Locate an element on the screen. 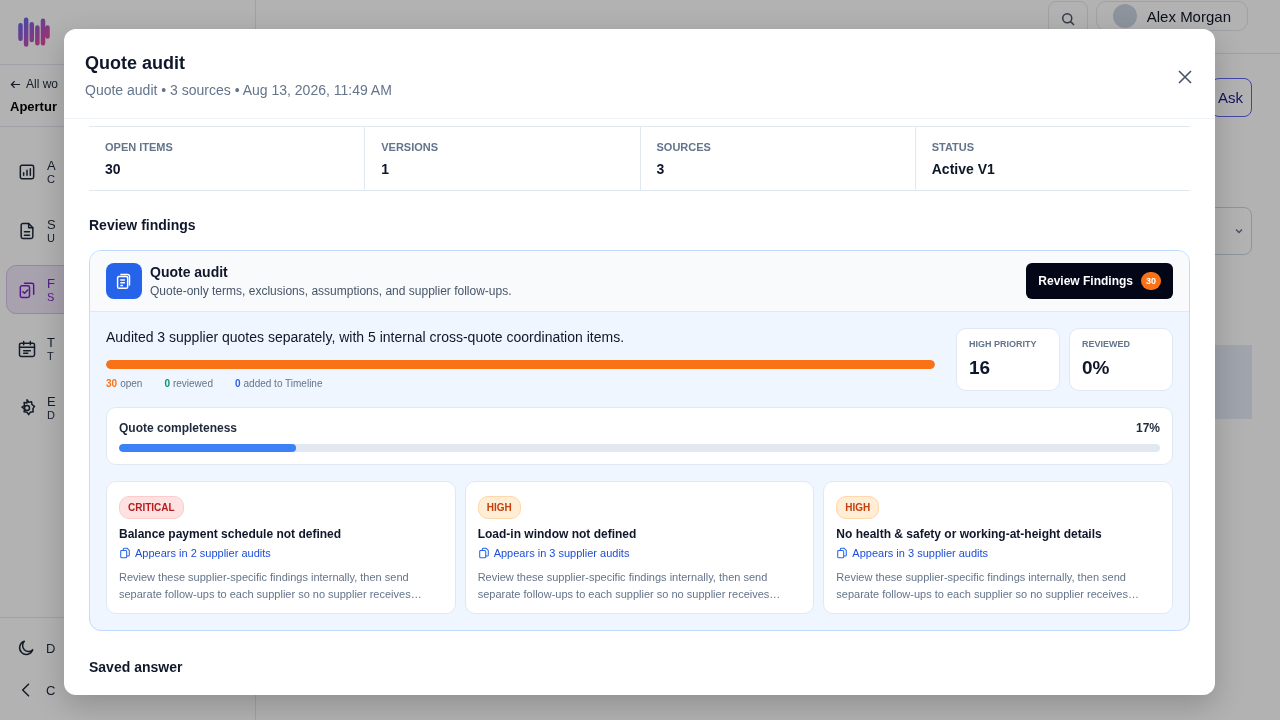  modal-subtitle: Quote audit • 3 sources • Aug 13, 2026, 11:49 AM is located at coordinates (238, 90).